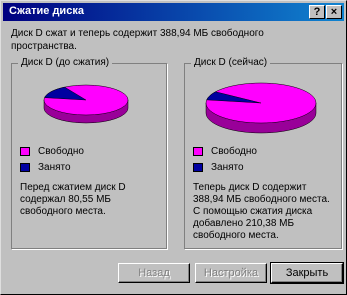 The height and width of the screenshot is (295, 347). What do you see at coordinates (173, 12) in the screenshot?
I see `title-bar: Сжатие диска ? ×` at bounding box center [173, 12].